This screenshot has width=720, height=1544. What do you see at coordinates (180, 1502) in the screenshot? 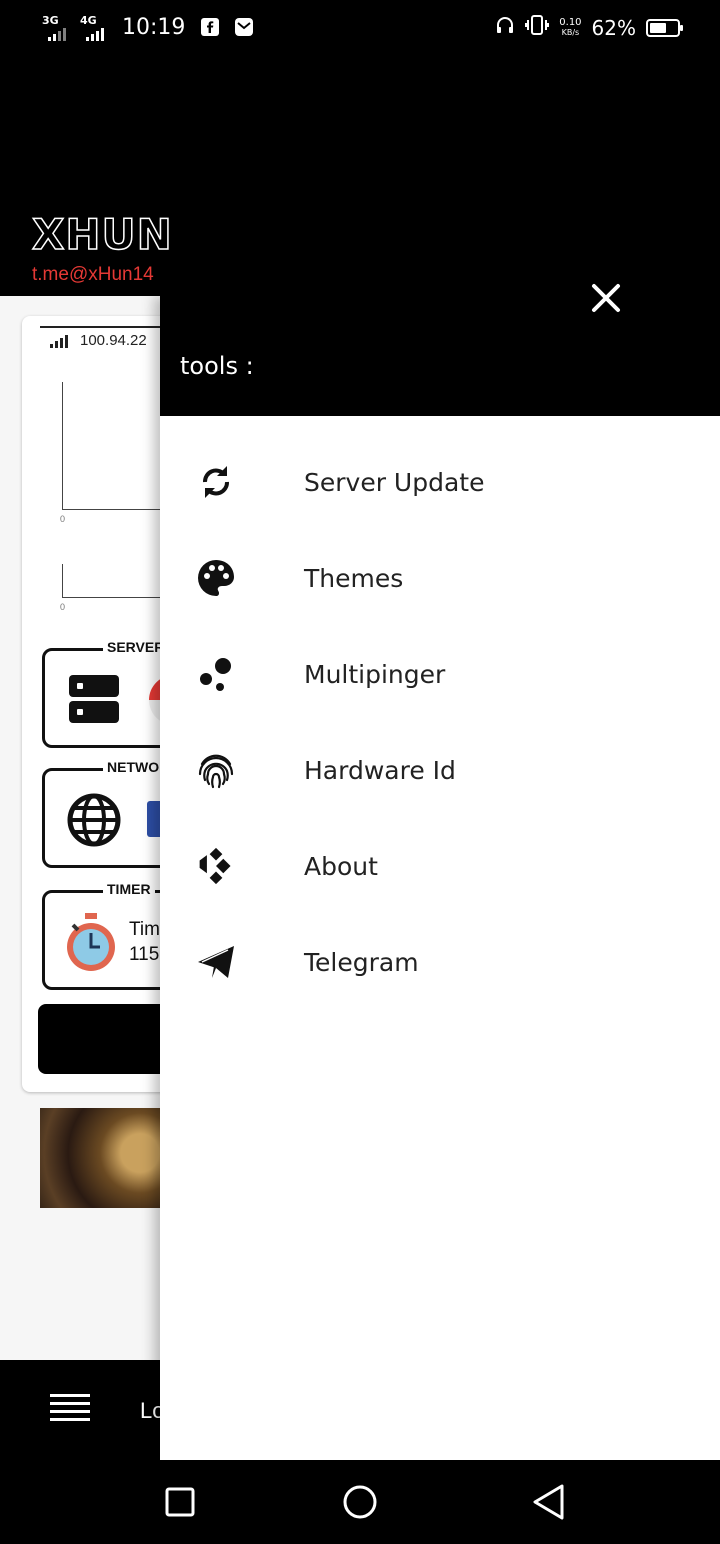
I see `recents-button` at bounding box center [180, 1502].